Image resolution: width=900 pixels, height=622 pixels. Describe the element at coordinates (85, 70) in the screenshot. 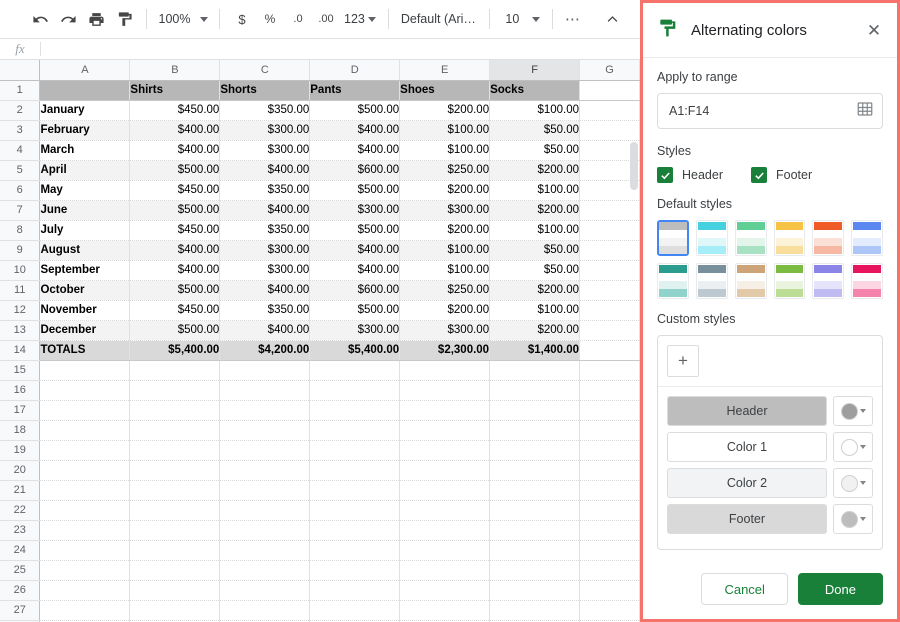

I see `column-header-a: A` at that location.